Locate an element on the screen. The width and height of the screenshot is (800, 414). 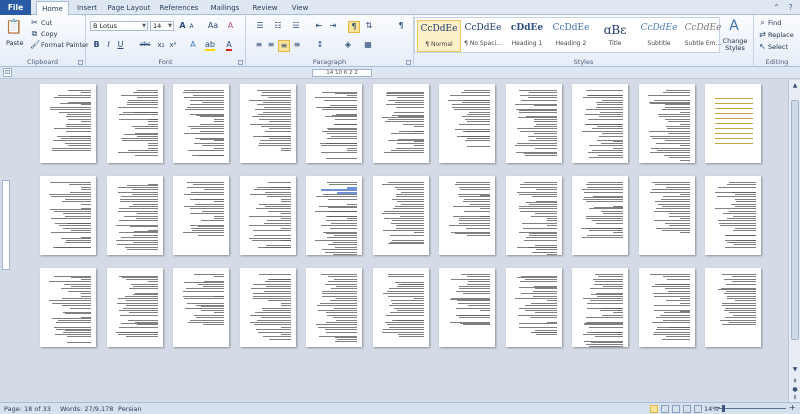
tab-mailings: Mailings is located at coordinates (225, 8).